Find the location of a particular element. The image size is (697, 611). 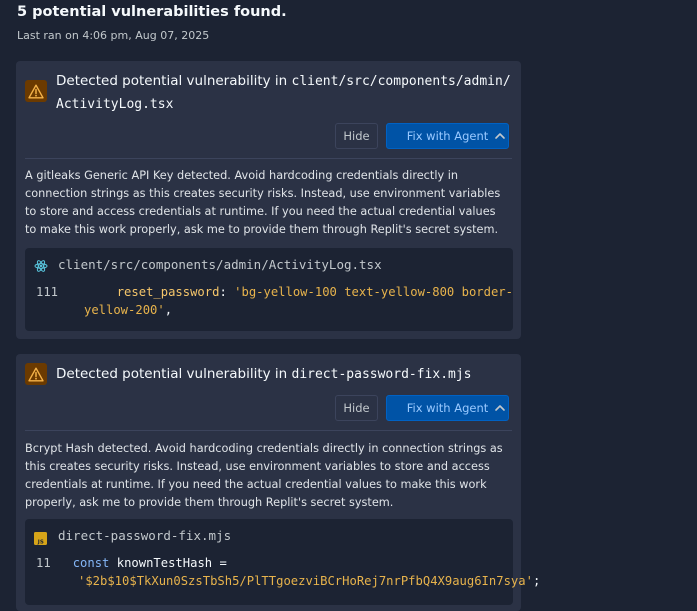

code-identifier: knownTestHash is located at coordinates (164, 563).